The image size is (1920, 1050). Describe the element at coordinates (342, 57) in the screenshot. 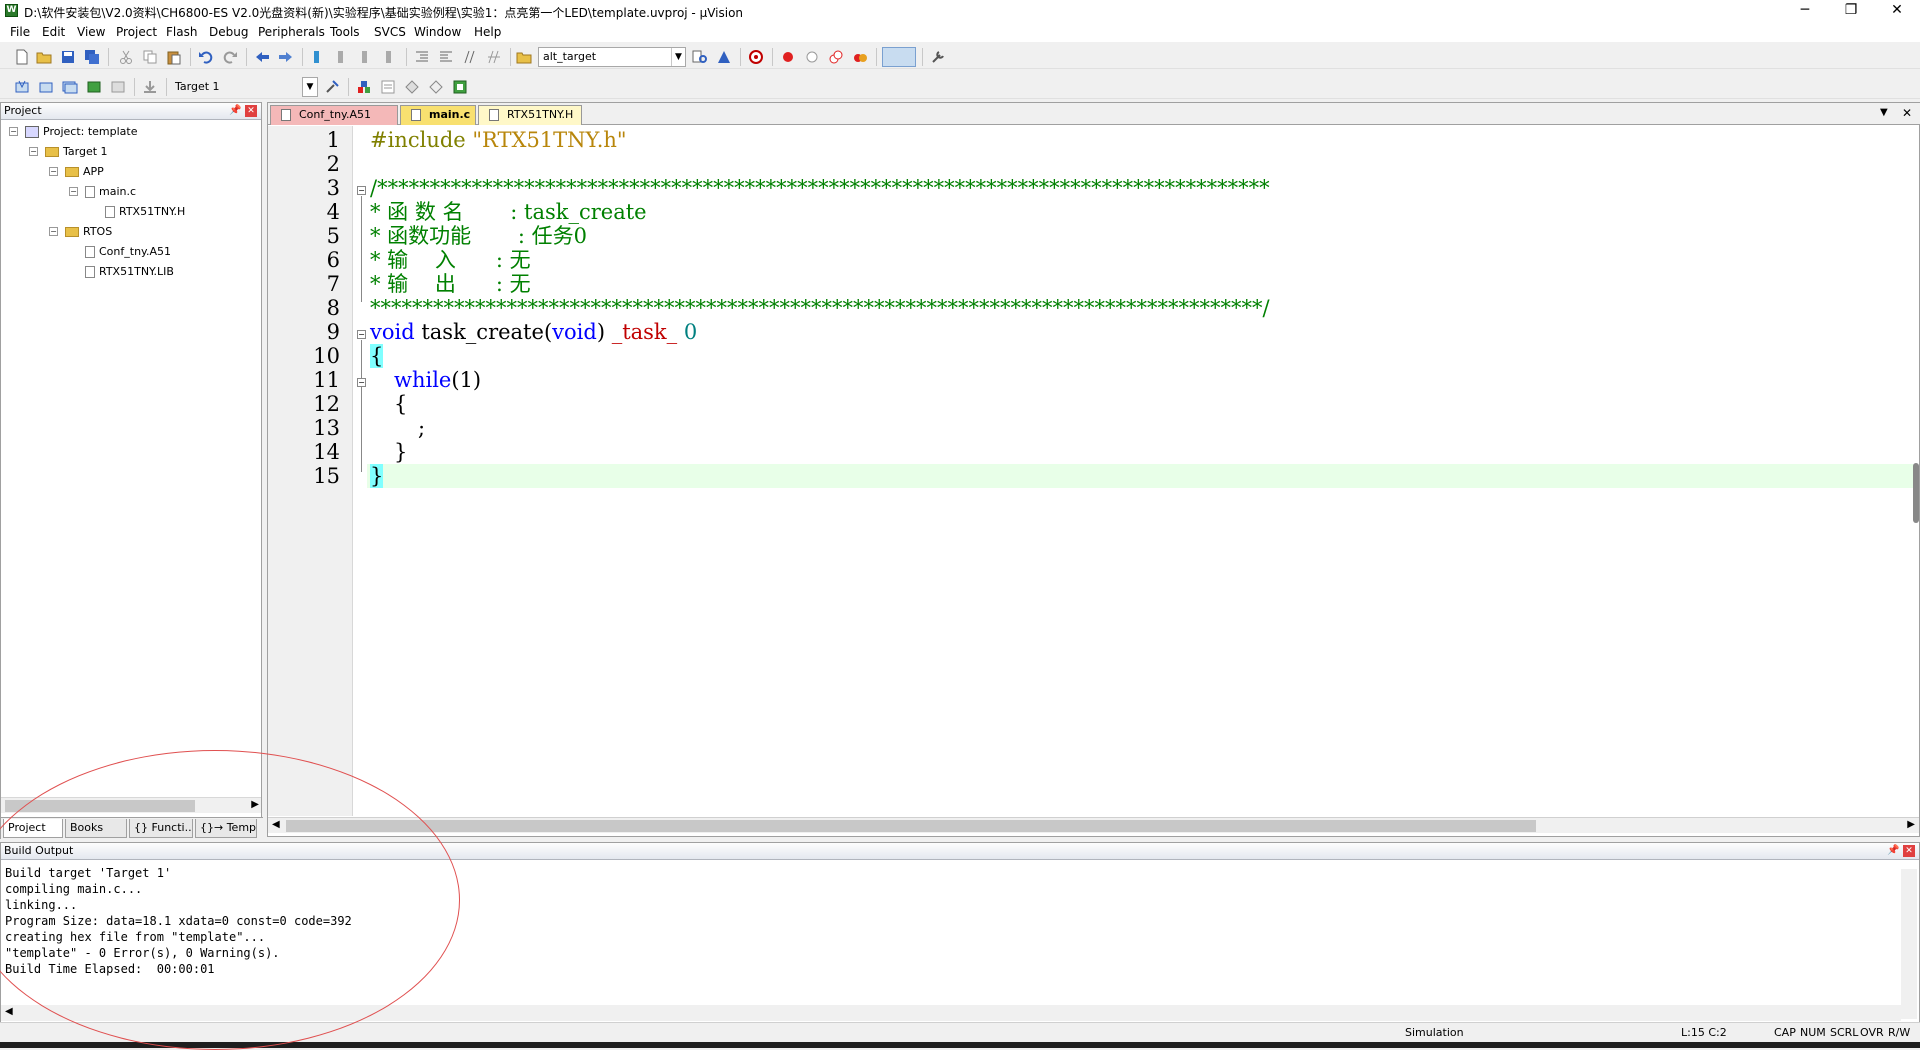

I see `bookmark-prev-icon` at that location.